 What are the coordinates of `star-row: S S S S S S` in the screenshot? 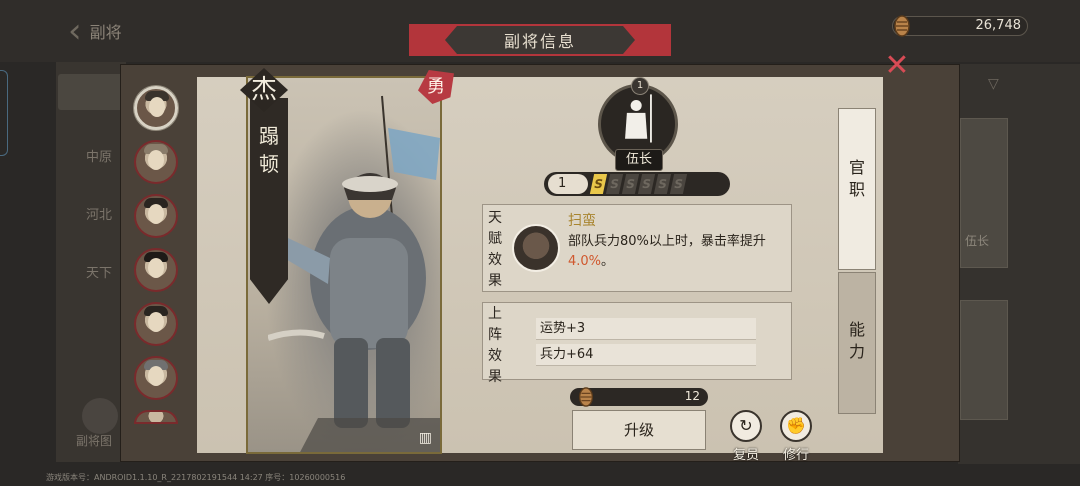 It's located at (638, 184).